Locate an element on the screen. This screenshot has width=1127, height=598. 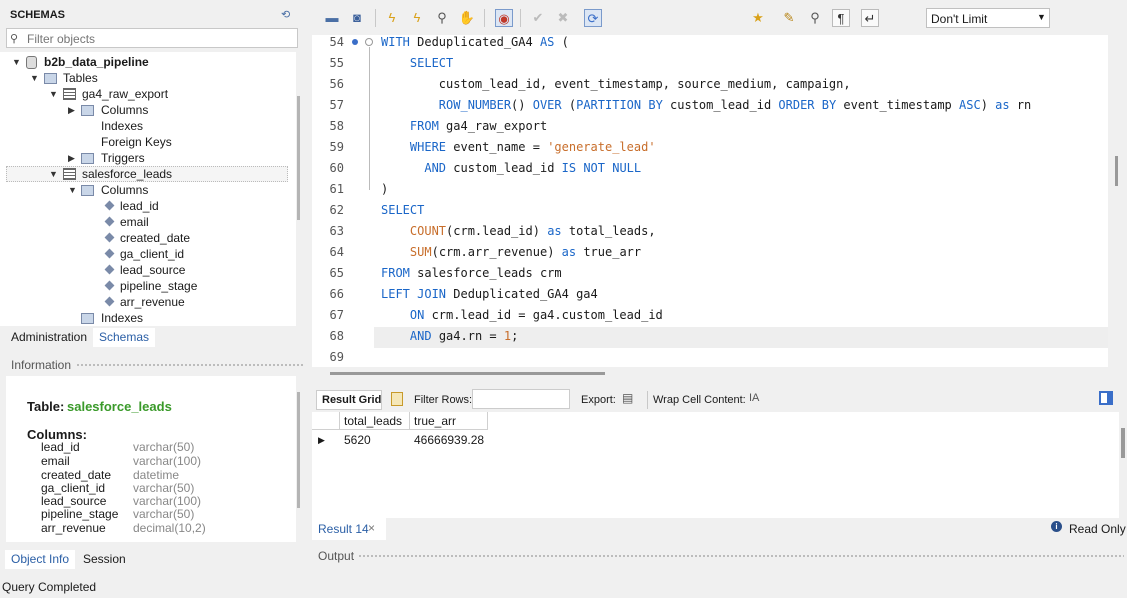
code-line: FROM salesforce_leads crm is located at coordinates (471, 273).